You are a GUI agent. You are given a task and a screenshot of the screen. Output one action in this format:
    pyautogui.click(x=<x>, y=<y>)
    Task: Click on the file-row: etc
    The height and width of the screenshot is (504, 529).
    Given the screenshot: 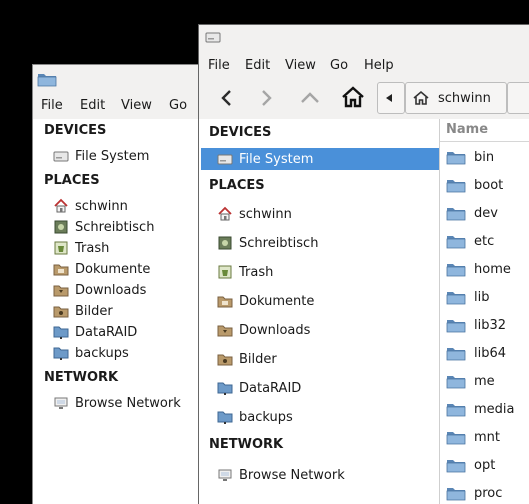 What is the action you would take?
    pyautogui.click(x=484, y=241)
    